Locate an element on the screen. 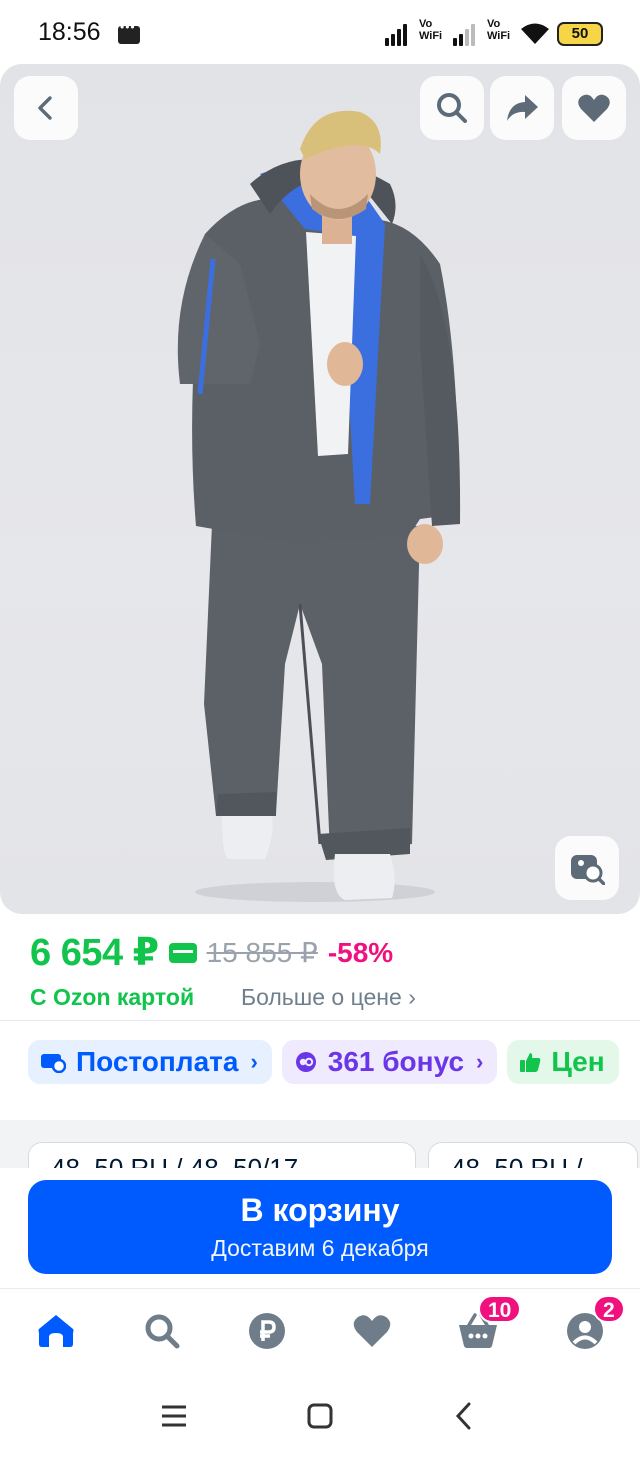  back-button is located at coordinates (46, 108).